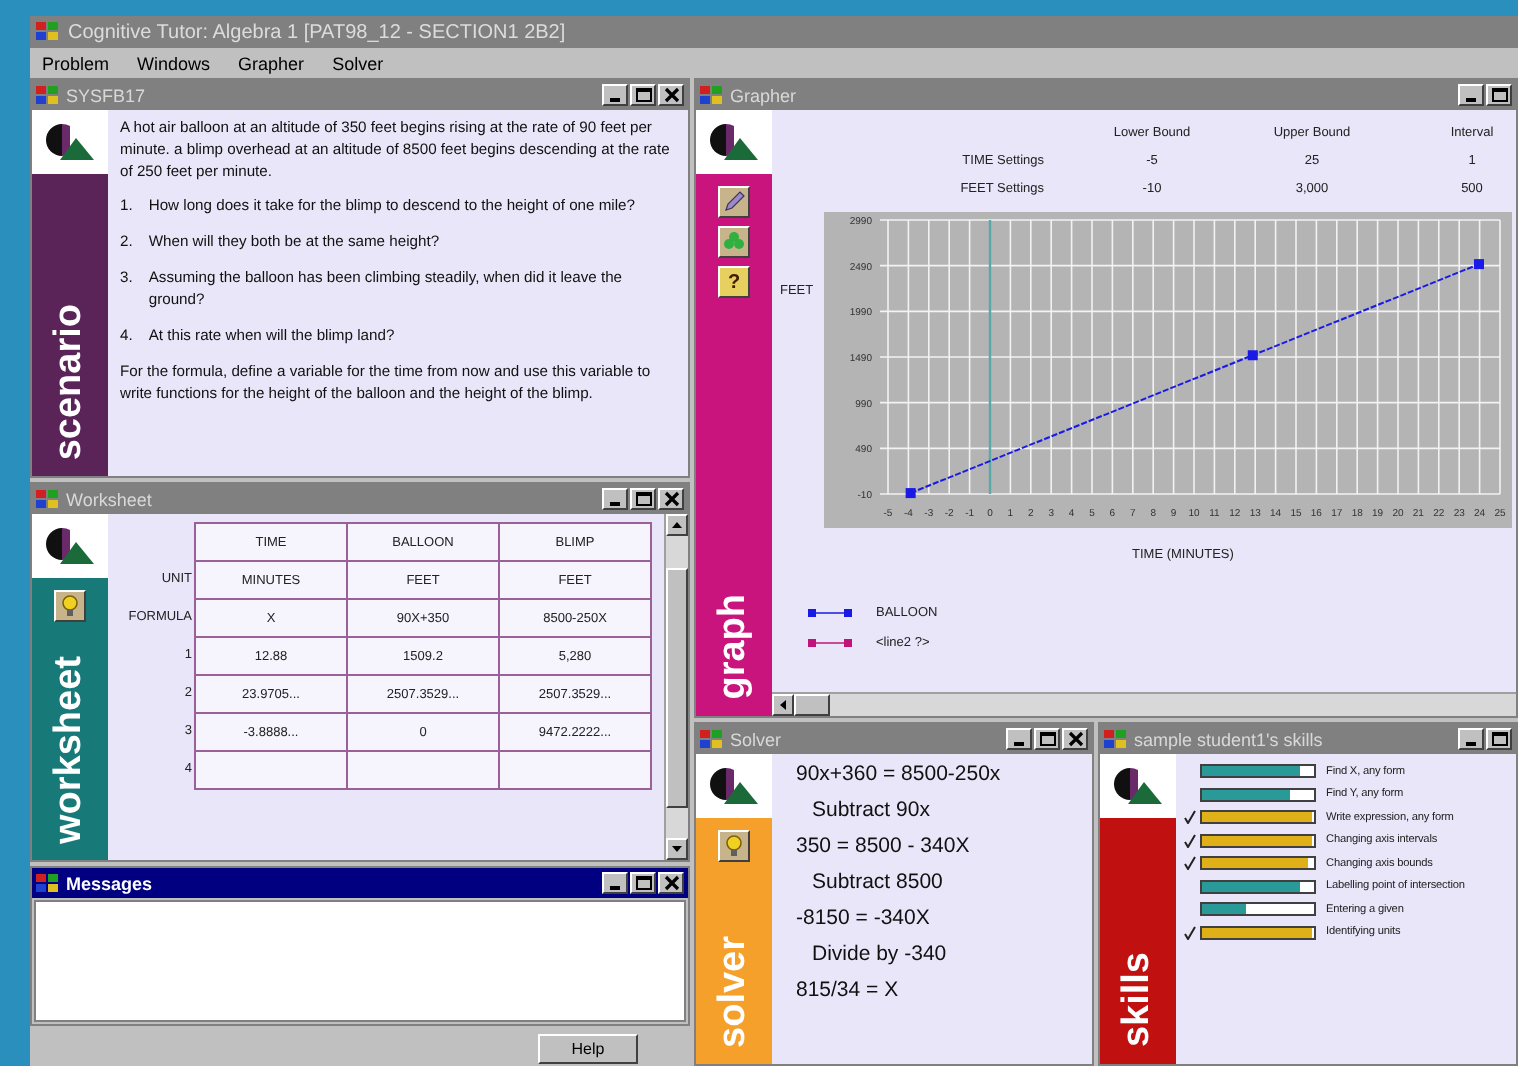 The image size is (1518, 1066). Describe the element at coordinates (1138, 1000) in the screenshot. I see `sidebar-label: skills` at that location.